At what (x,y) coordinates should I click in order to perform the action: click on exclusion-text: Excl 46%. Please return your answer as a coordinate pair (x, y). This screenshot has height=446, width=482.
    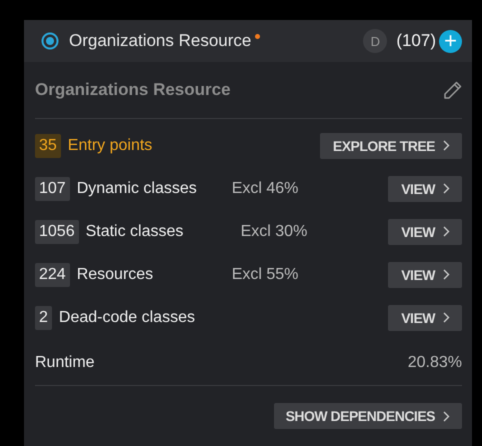
    Looking at the image, I should click on (265, 189).